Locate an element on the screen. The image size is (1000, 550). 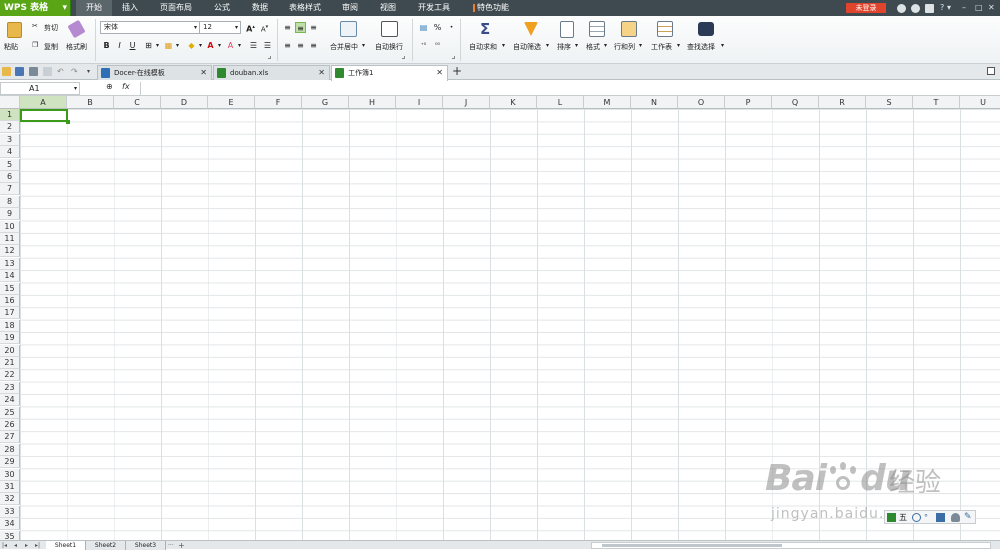
minimize-icon: – is located at coordinates (964, 8).